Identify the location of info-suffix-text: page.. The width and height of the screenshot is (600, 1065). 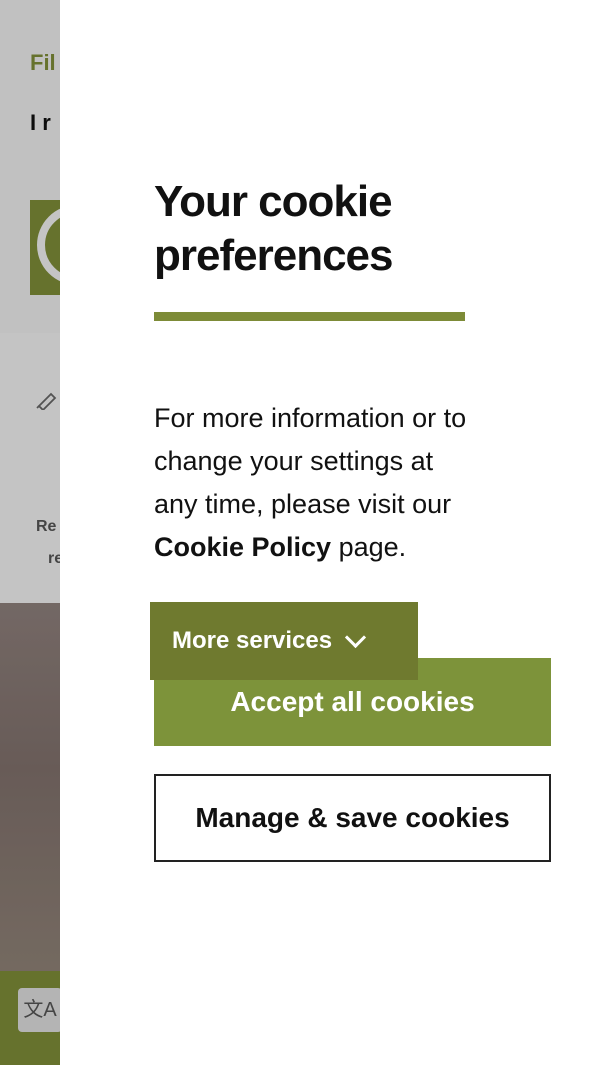
(372, 547).